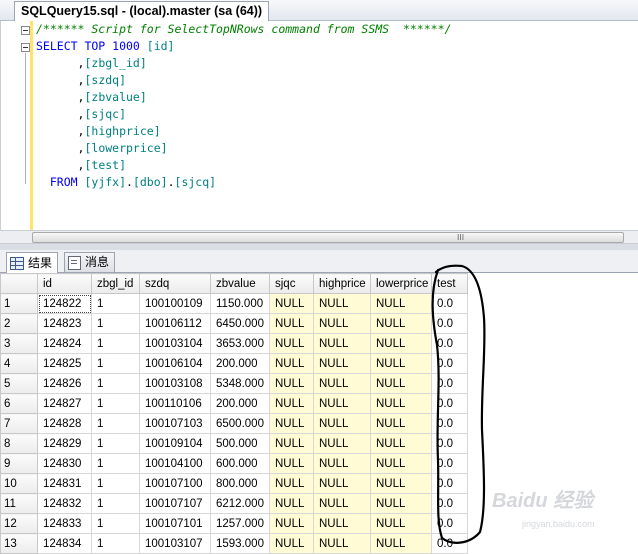  I want to click on cell-szdq: 100109104, so click(175, 443).